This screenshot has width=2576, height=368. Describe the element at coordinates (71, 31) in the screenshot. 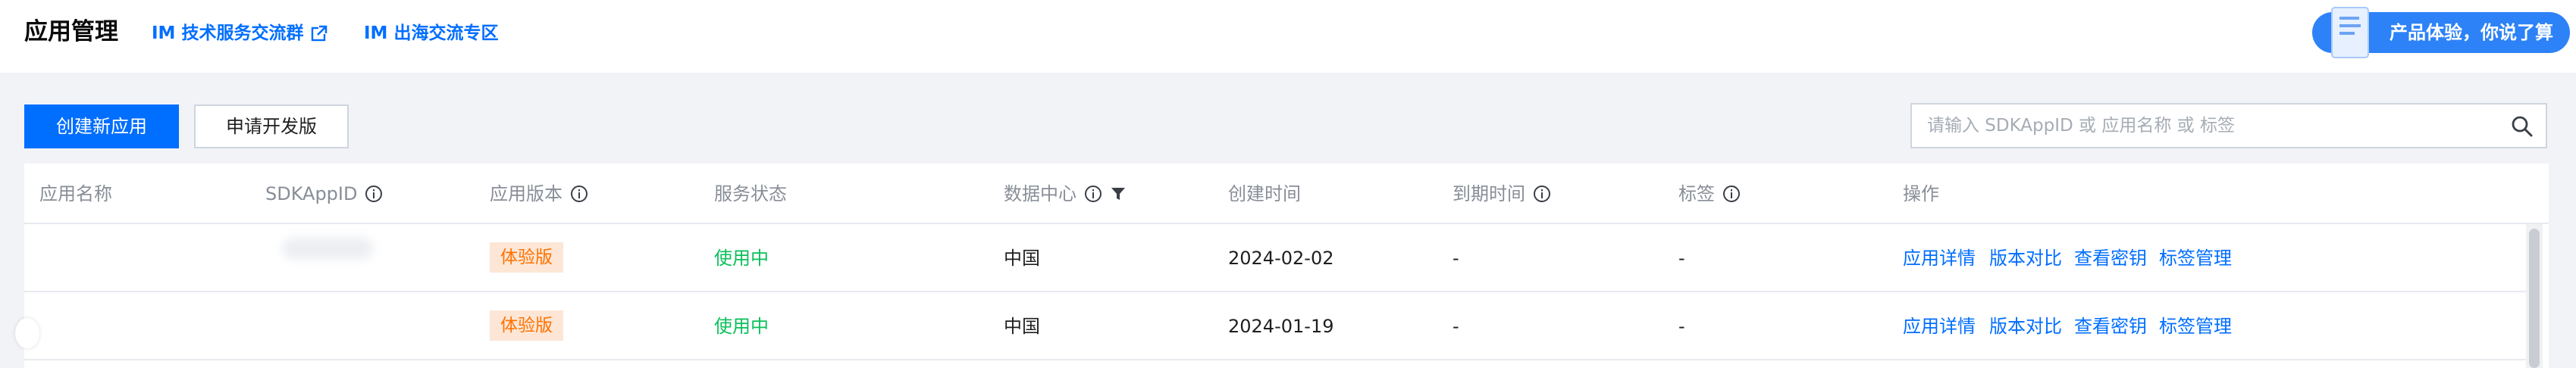

I see `page-title: 应用管理` at that location.